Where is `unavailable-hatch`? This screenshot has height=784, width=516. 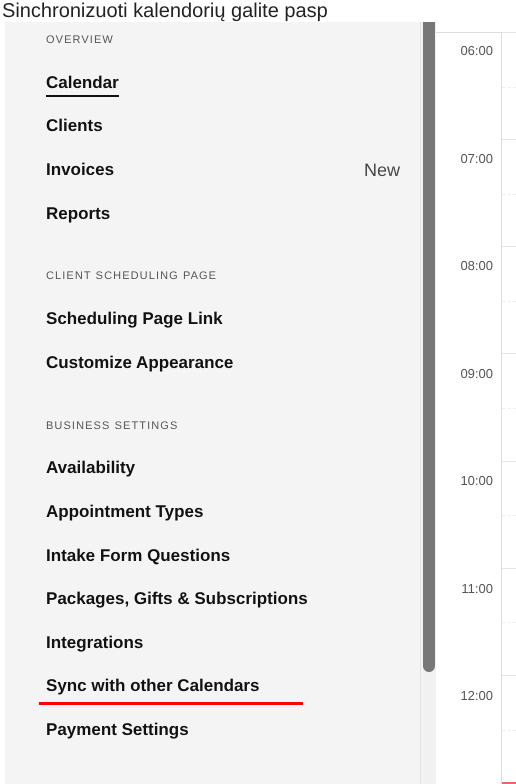 unavailable-hatch is located at coordinates (509, 783).